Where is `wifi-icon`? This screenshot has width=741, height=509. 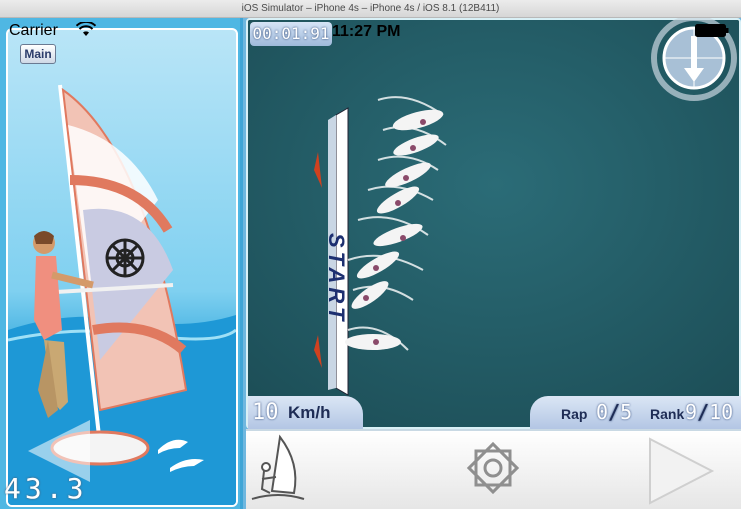 wifi-icon is located at coordinates (86, 29).